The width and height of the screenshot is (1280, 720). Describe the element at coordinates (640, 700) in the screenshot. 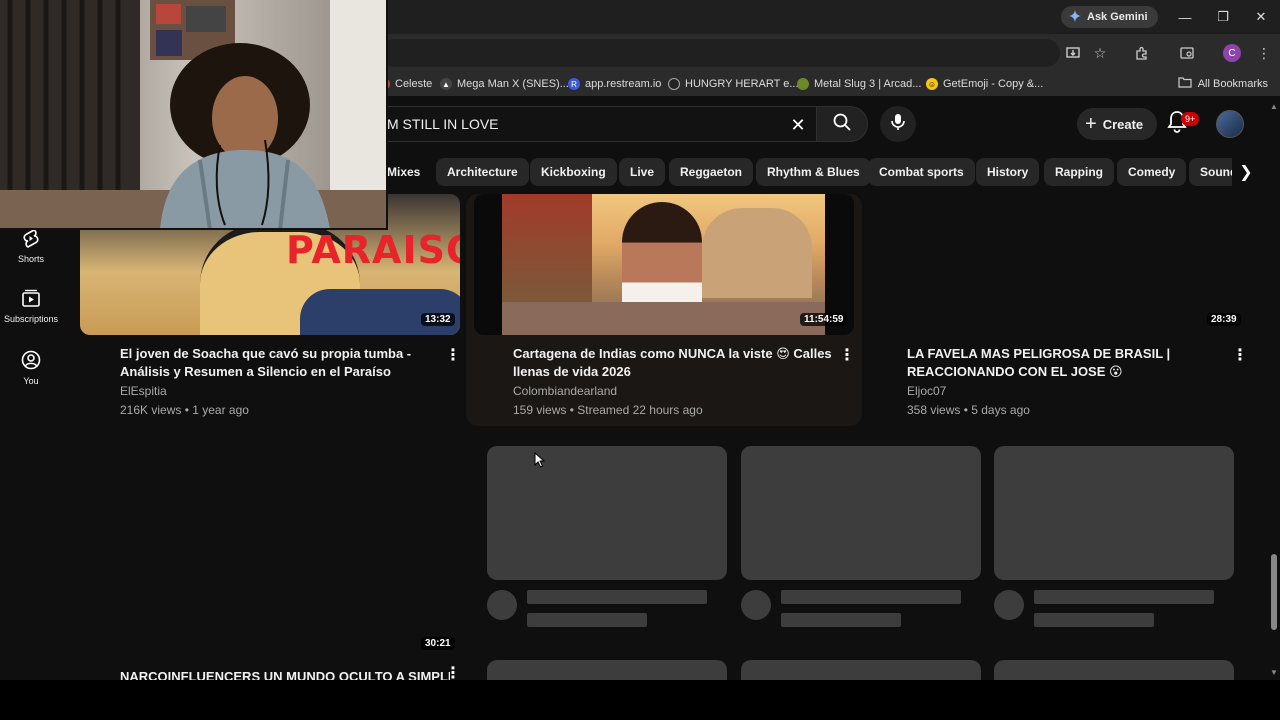

I see `letterbox-bar` at that location.